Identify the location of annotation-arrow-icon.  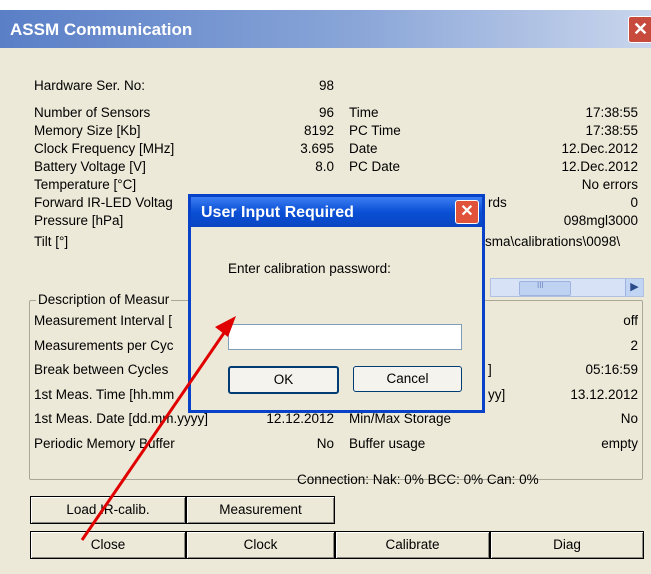
(158, 428).